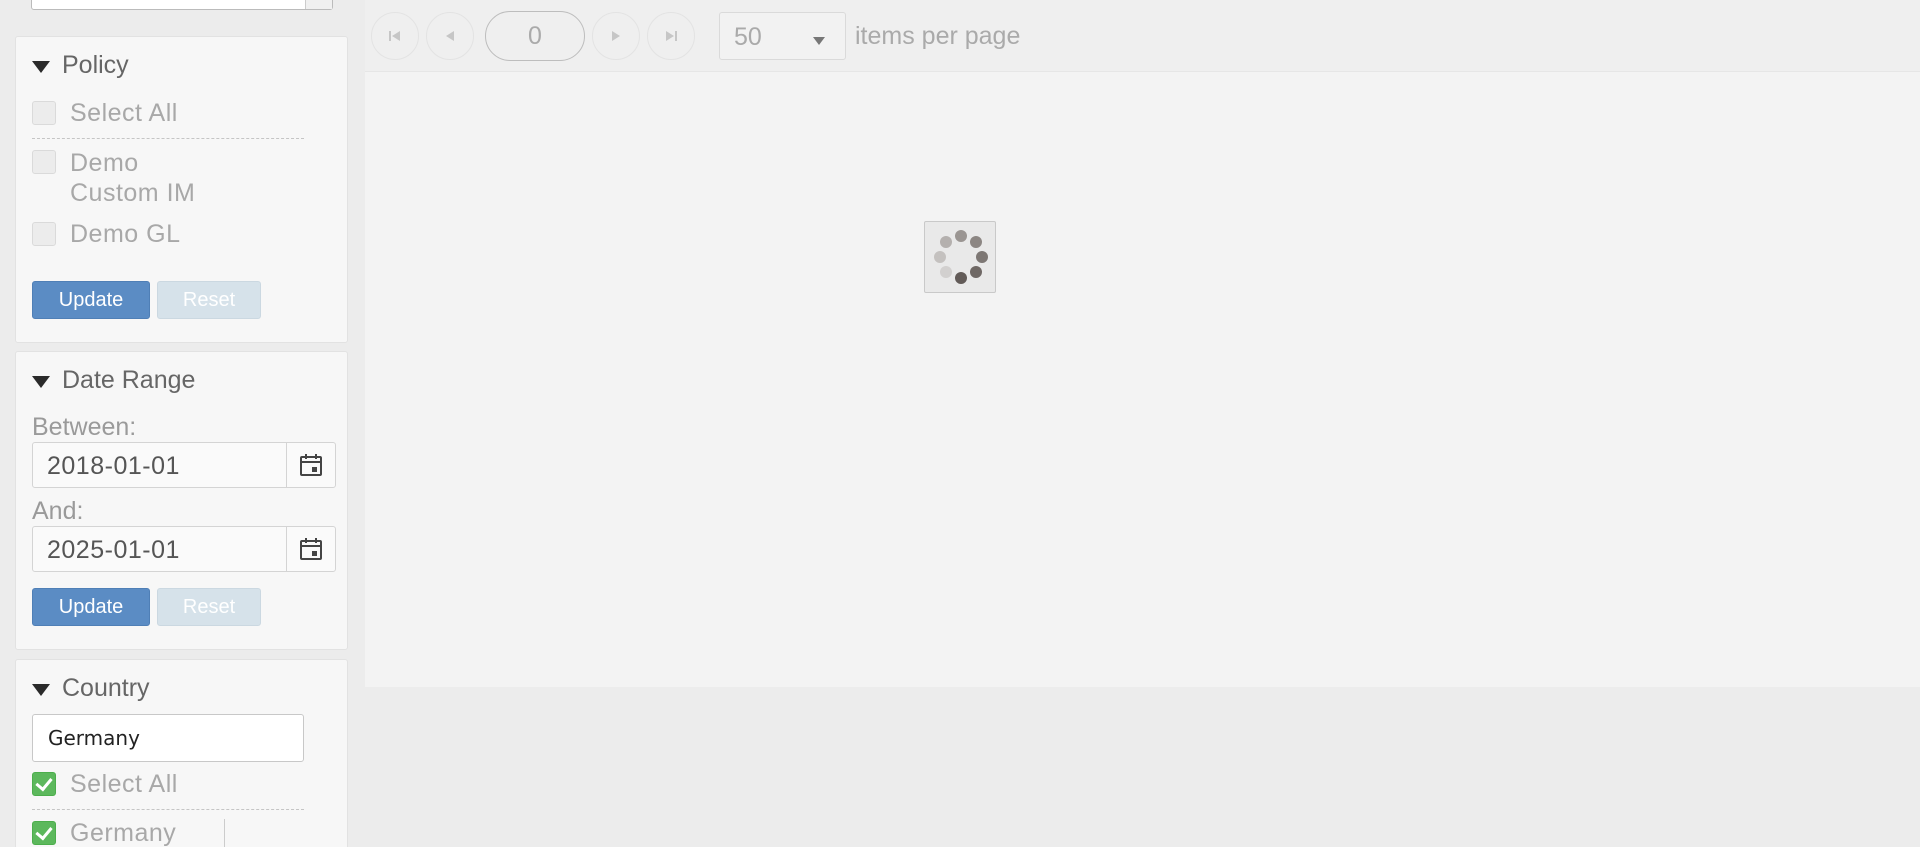  What do you see at coordinates (124, 784) in the screenshot?
I see `country-option-label: Select All` at bounding box center [124, 784].